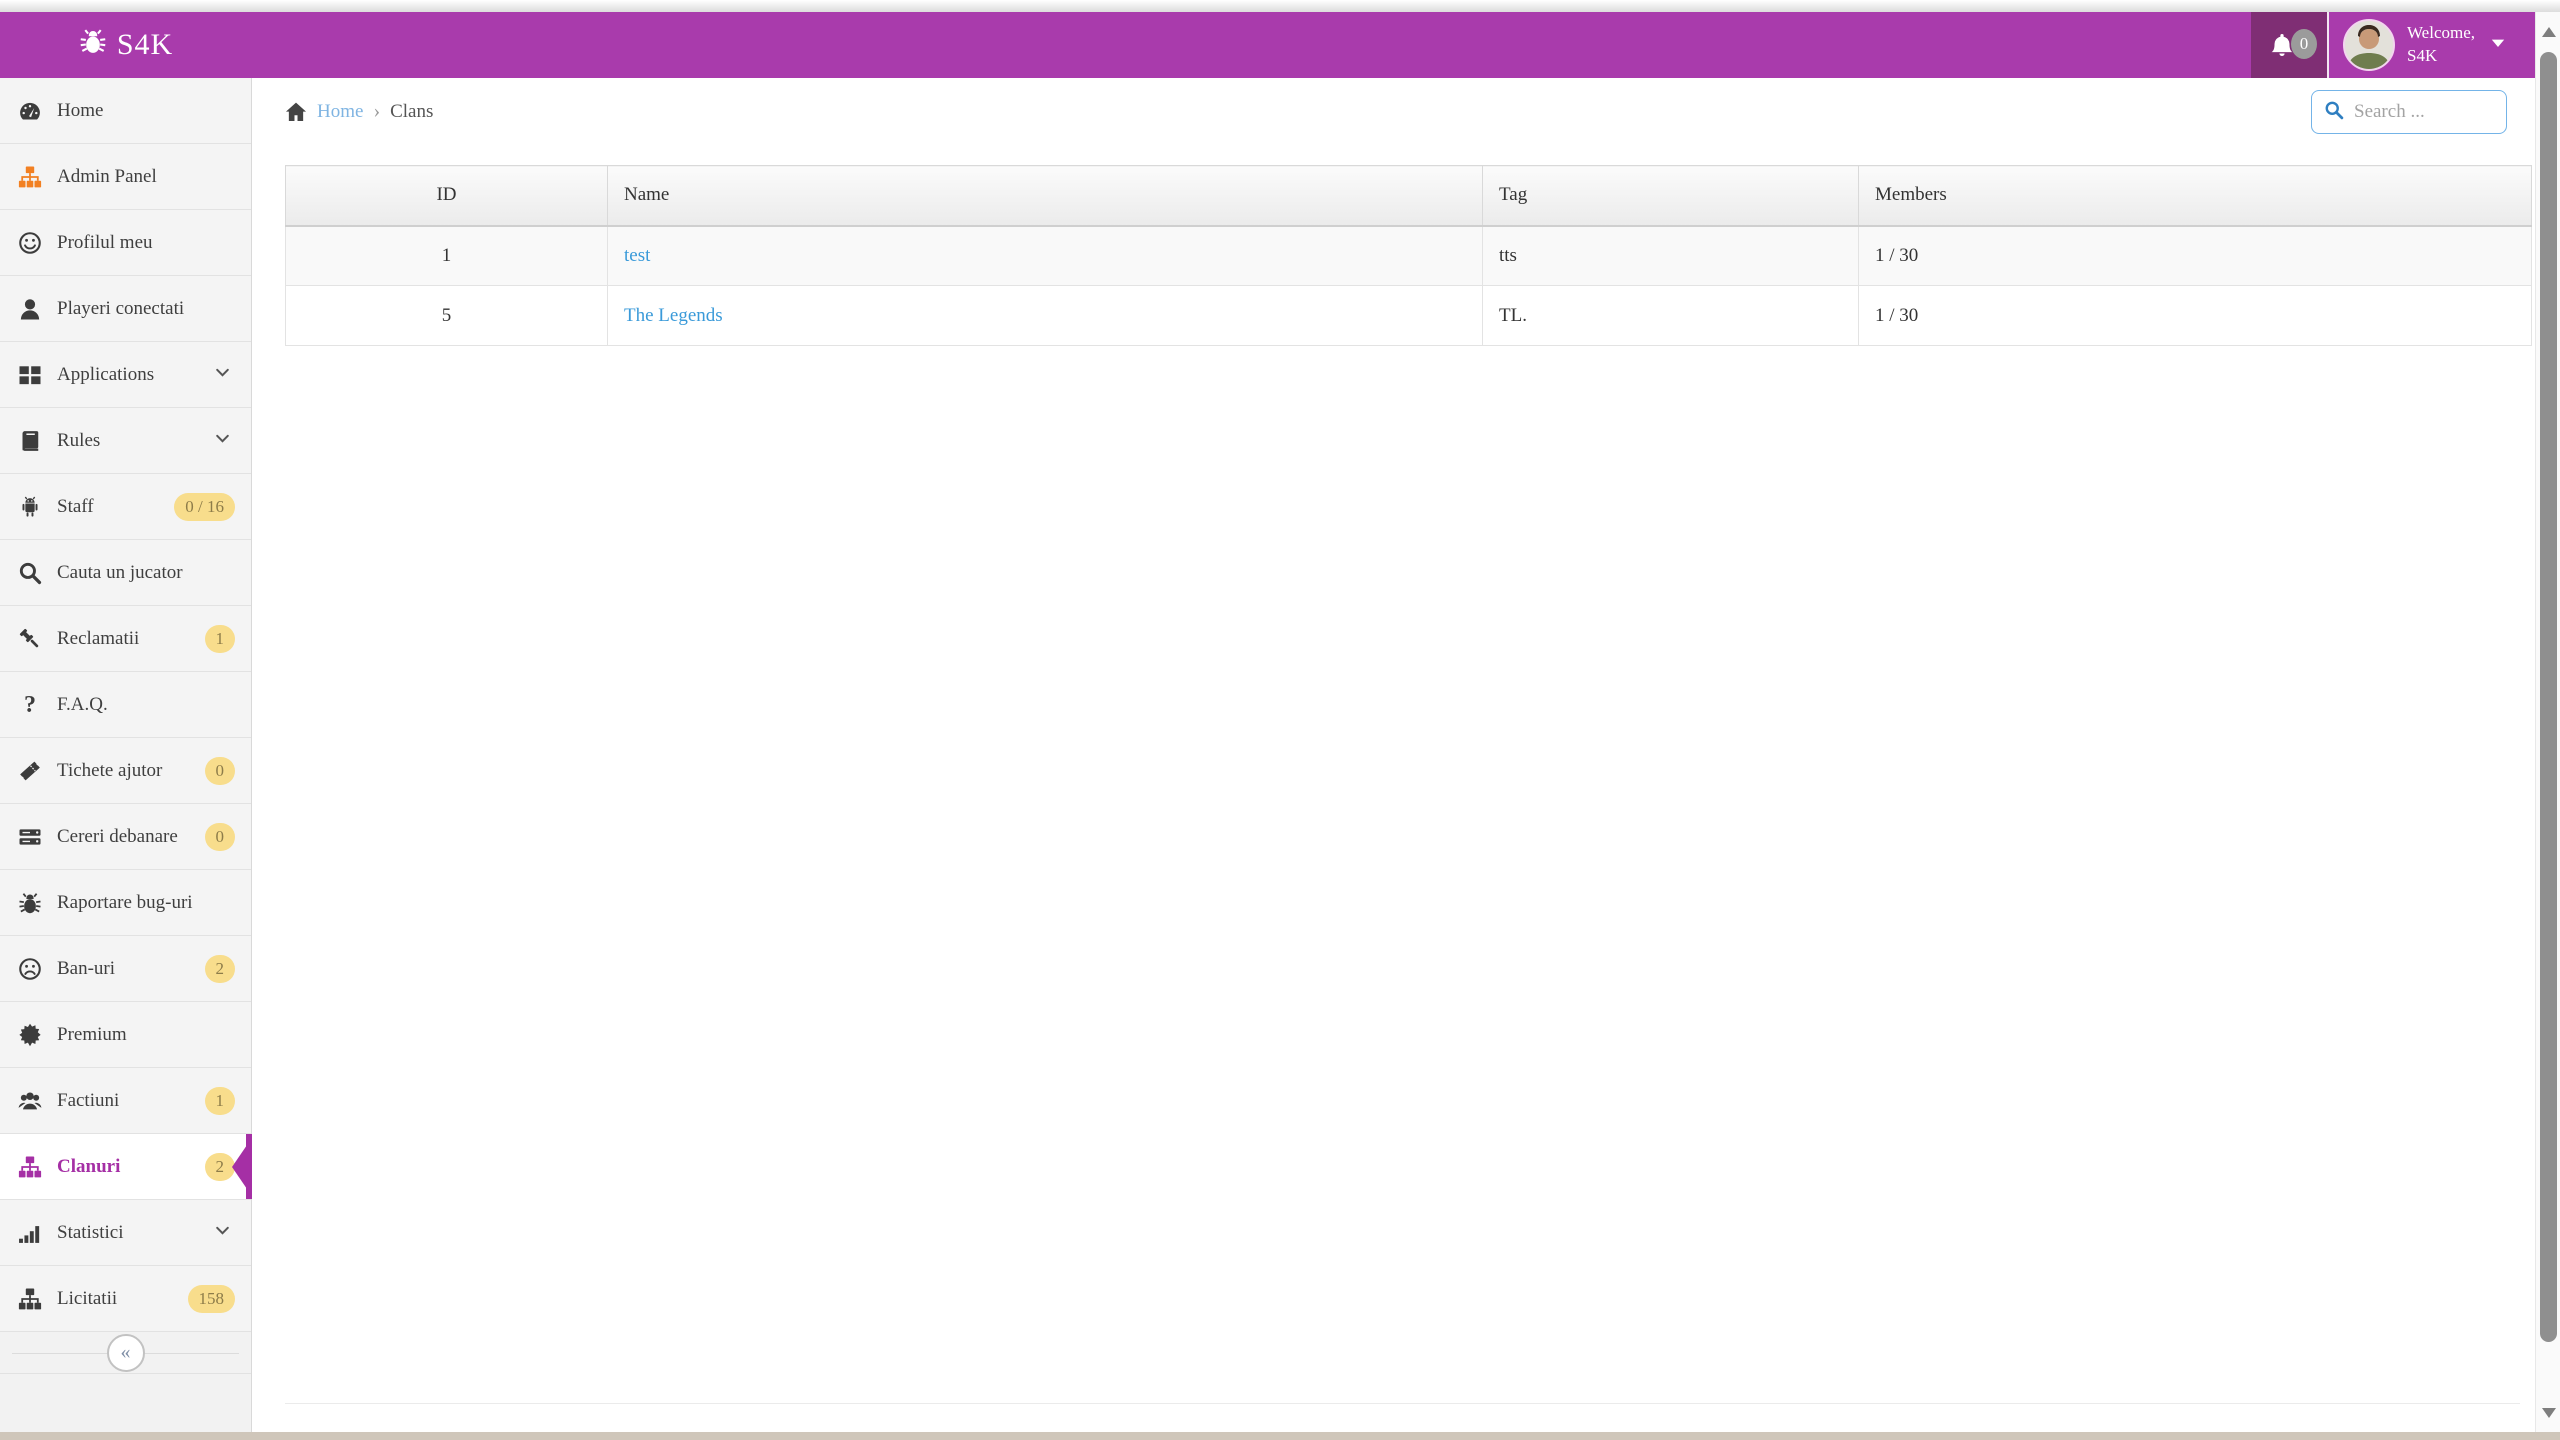 This screenshot has width=2560, height=1440. I want to click on sidebar-item-cereri-debanare: Cereri debanare 0, so click(125, 837).